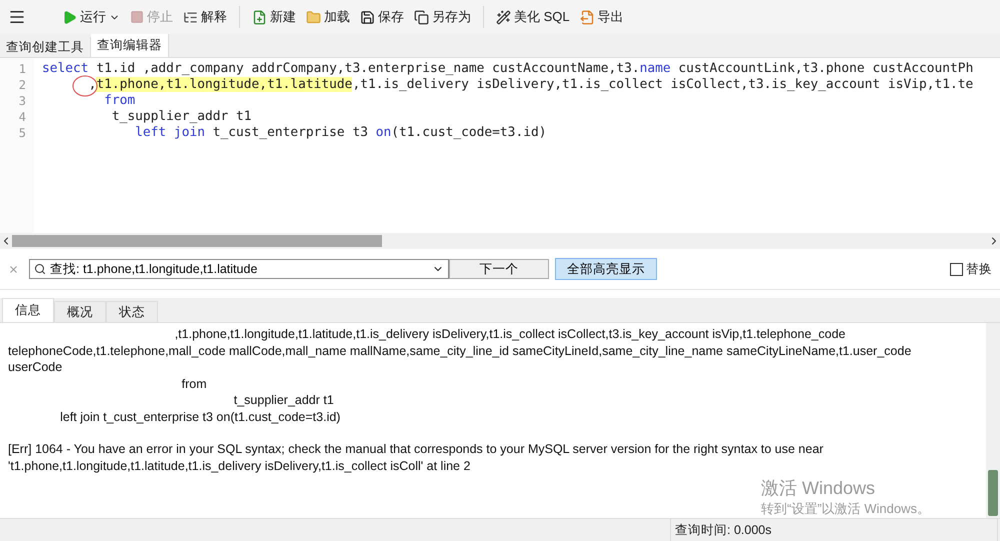 The height and width of the screenshot is (541, 1000). Describe the element at coordinates (22, 85) in the screenshot. I see `line-number: 2` at that location.